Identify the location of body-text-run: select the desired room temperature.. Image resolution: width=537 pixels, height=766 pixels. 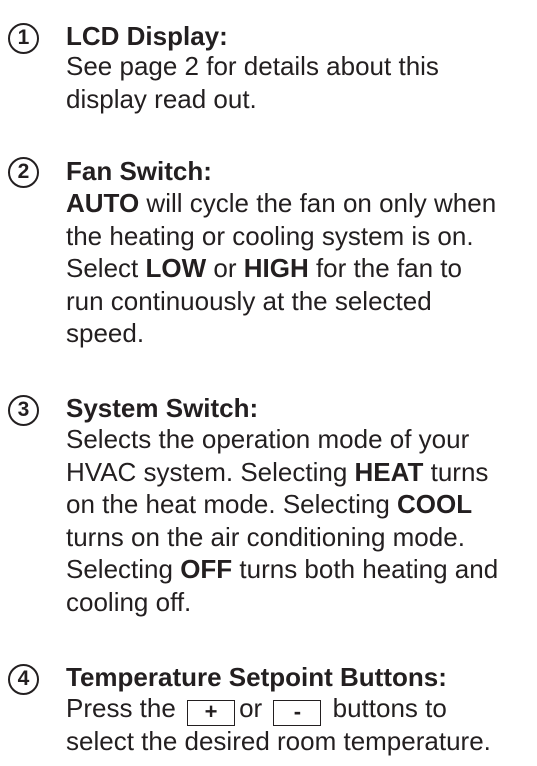
(278, 740).